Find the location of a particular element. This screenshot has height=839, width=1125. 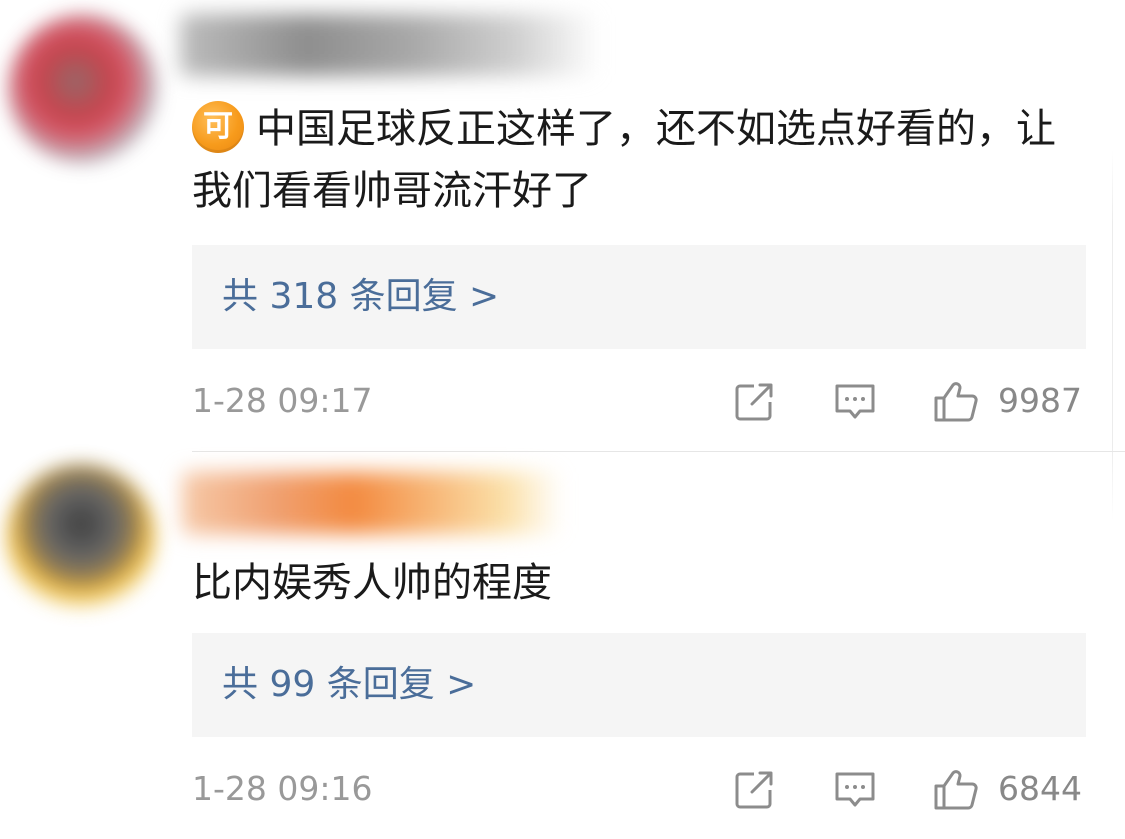

comment-body: 中国足球反正这样了，还不如选点好看的，让我们看看帅哥流汗好了 is located at coordinates (624, 160).